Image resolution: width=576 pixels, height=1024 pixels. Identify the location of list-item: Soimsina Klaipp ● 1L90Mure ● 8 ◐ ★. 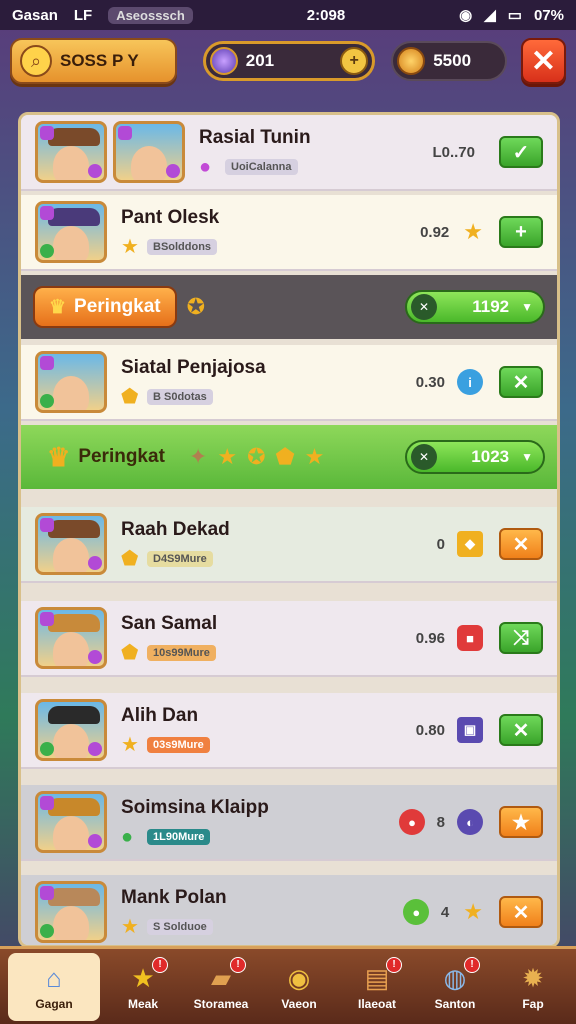
(289, 823).